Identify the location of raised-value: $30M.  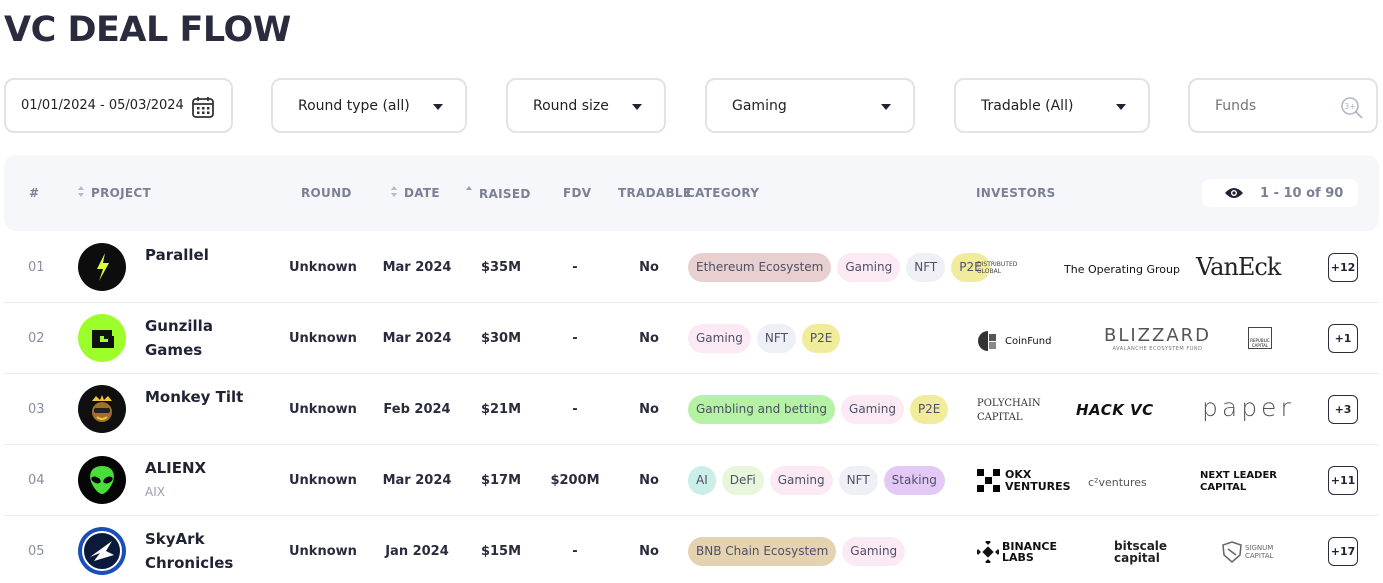
(501, 338).